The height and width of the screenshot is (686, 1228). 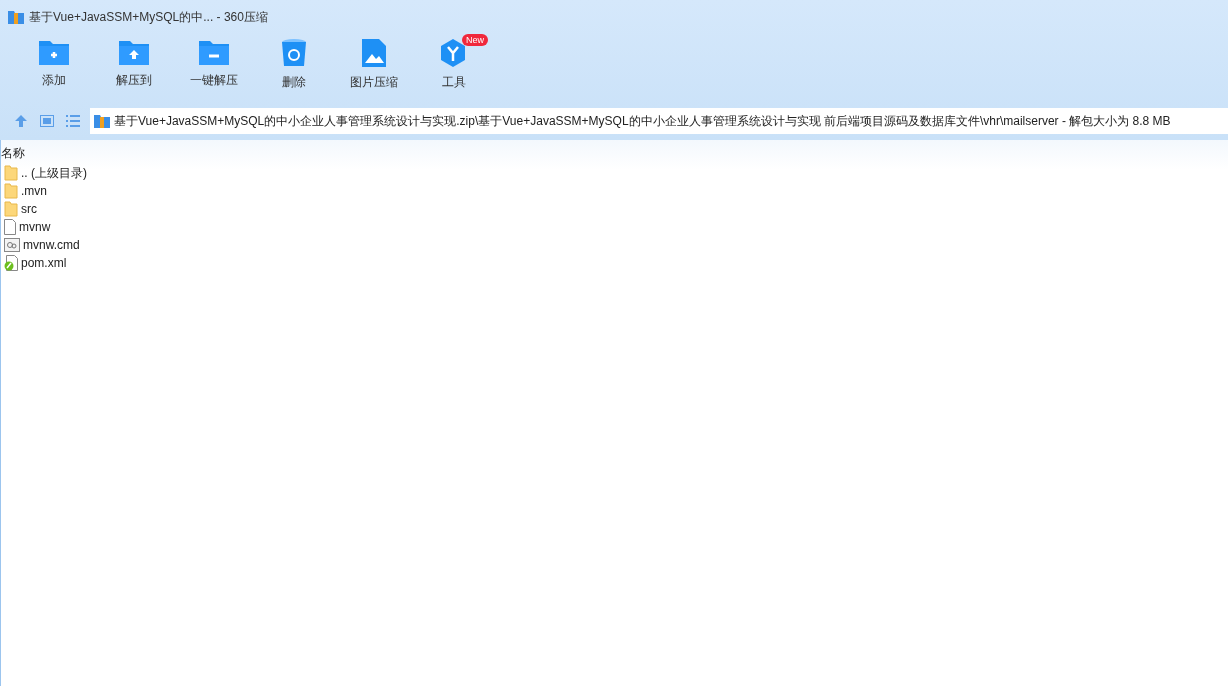 I want to click on file-name: src, so click(x=29, y=209).